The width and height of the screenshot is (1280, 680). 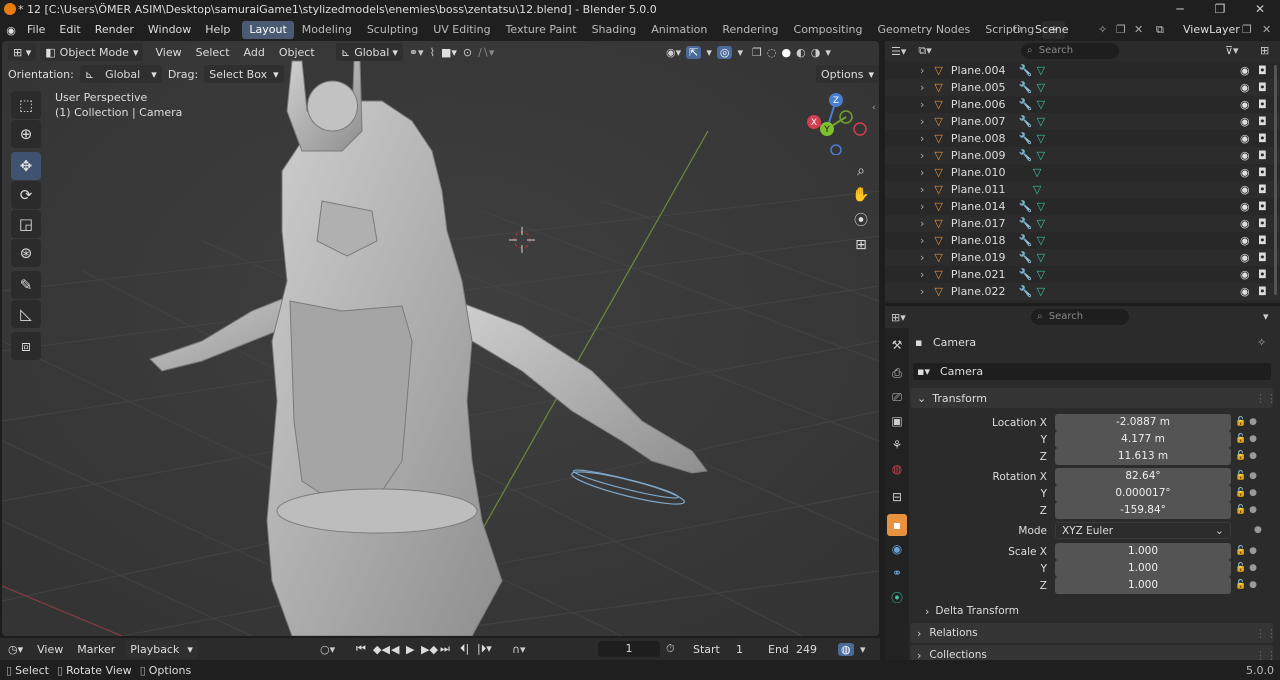 What do you see at coordinates (26, 285) in the screenshot?
I see `annotate-tool: ✎` at bounding box center [26, 285].